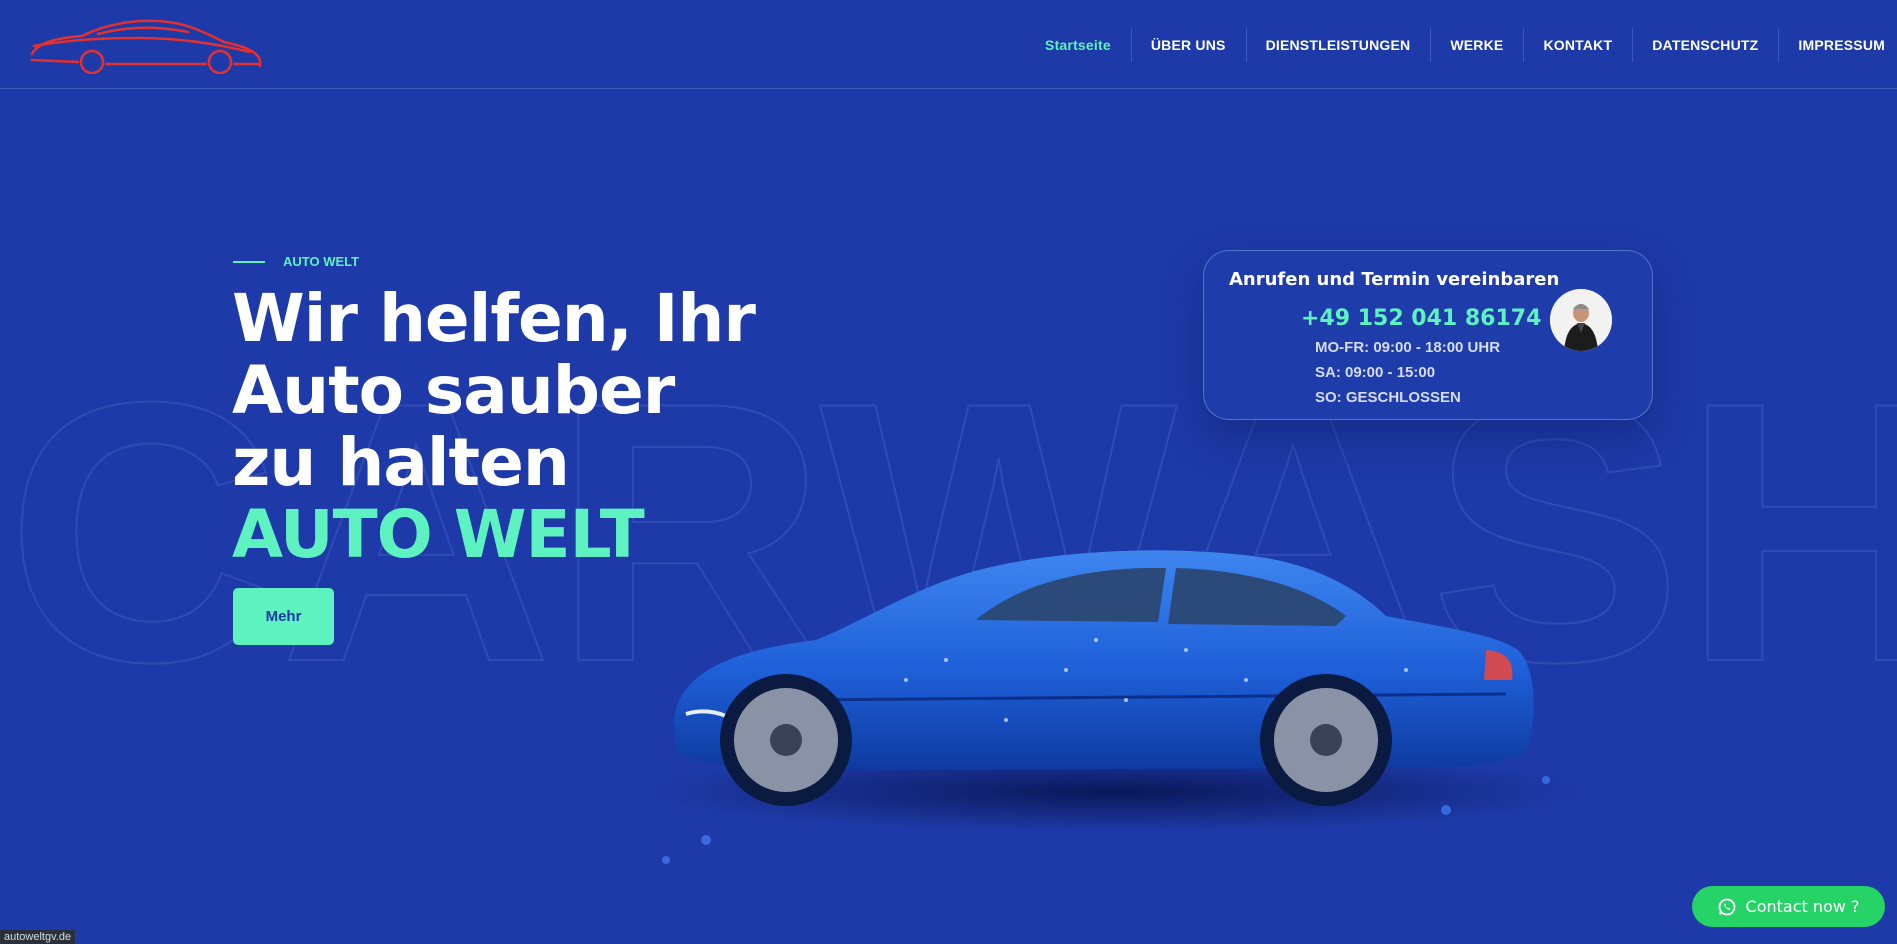 This screenshot has height=944, width=1897. I want to click on card-title: Anrufen und Termin vereinbaren, so click(1394, 279).